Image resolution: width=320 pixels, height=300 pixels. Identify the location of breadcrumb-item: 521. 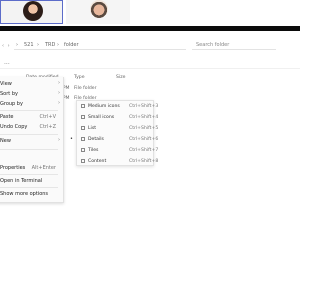
(29, 45).